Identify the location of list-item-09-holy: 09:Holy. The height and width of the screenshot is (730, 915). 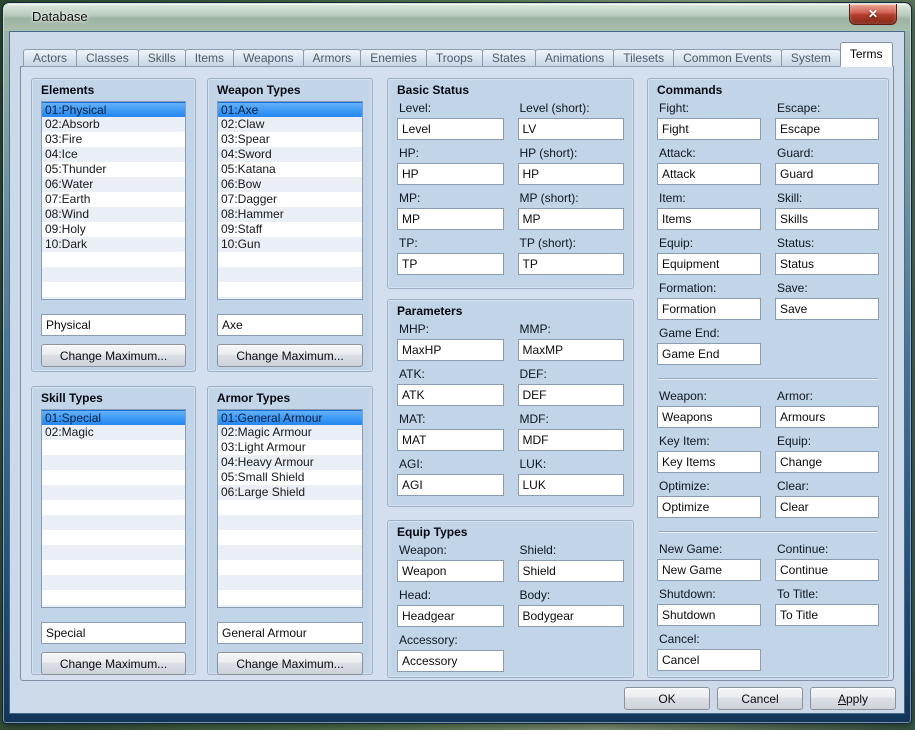
(113, 229).